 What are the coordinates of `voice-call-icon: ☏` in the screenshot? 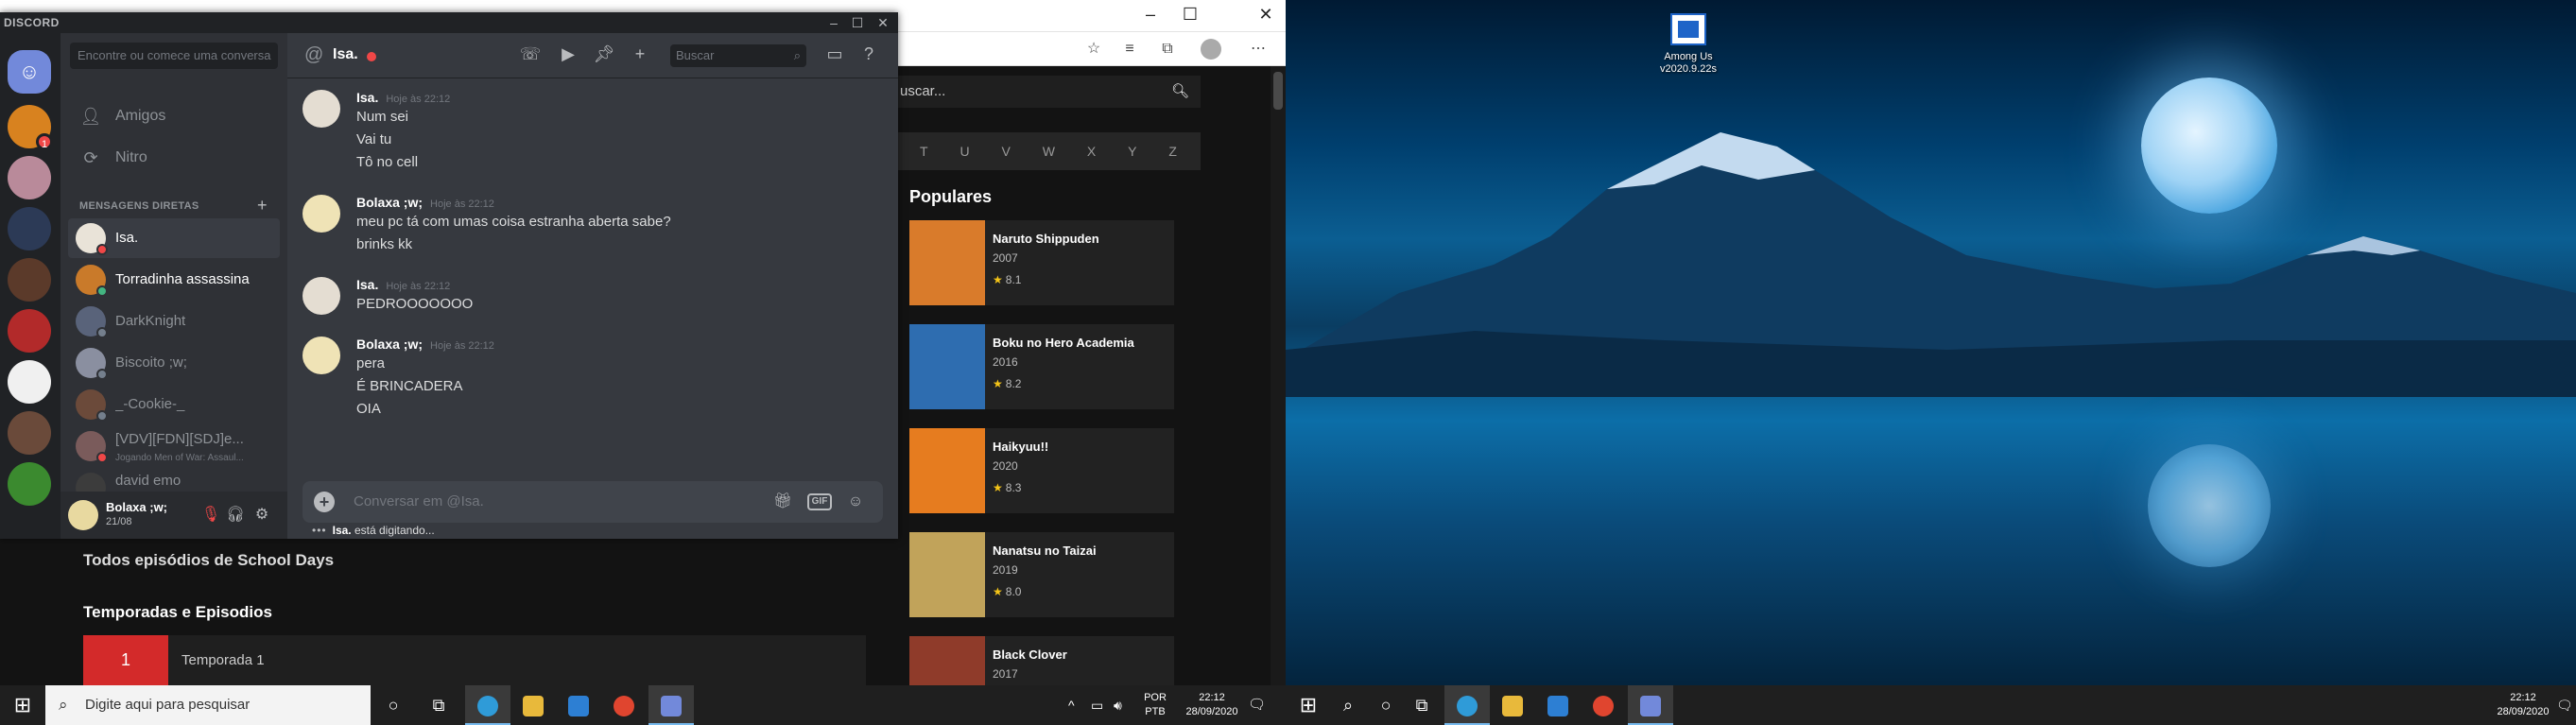 It's located at (530, 54).